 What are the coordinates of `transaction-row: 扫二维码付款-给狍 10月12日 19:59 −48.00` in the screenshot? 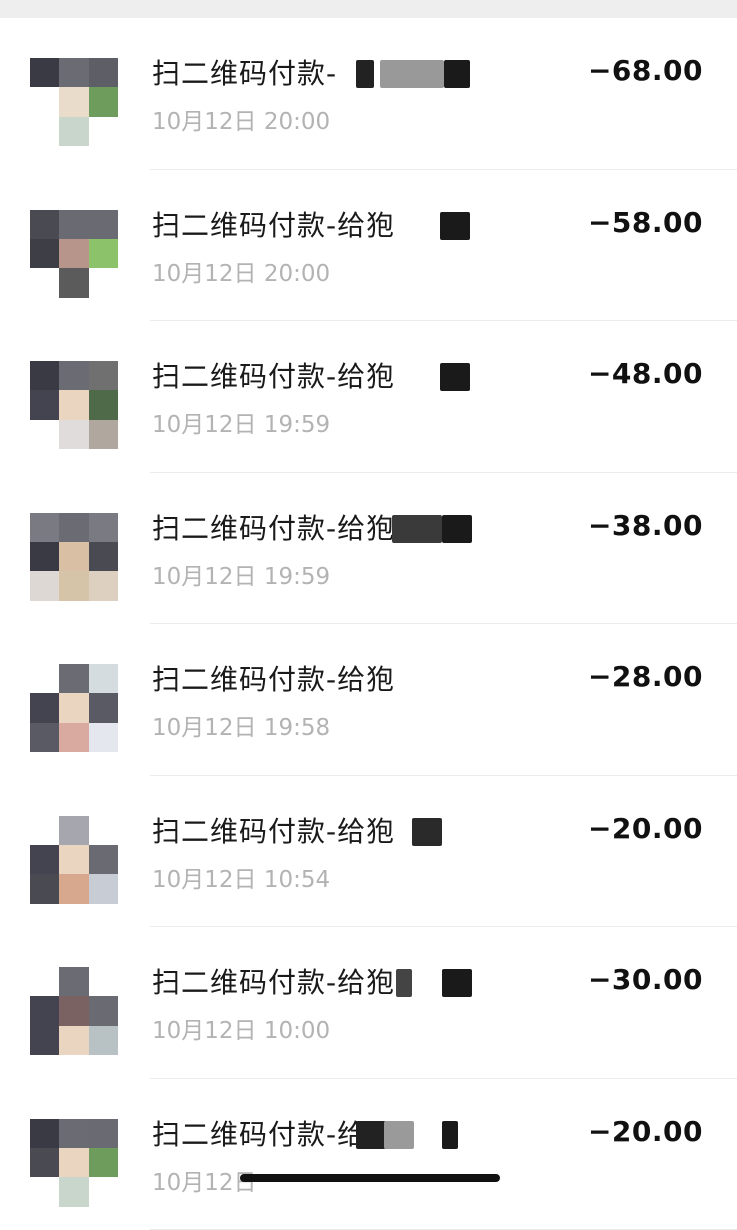 It's located at (368, 397).